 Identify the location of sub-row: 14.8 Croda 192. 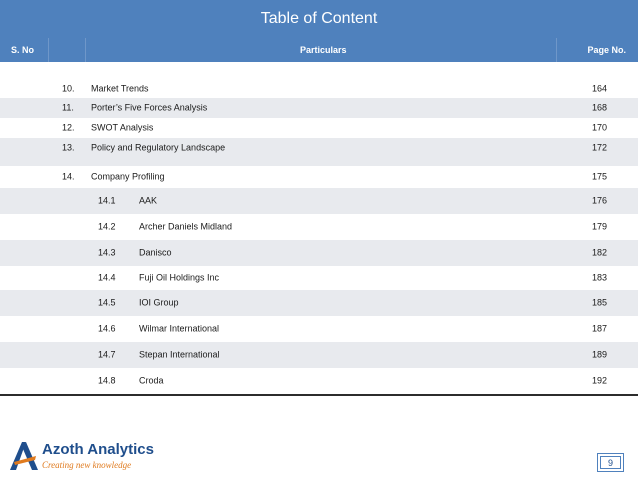
(319, 381).